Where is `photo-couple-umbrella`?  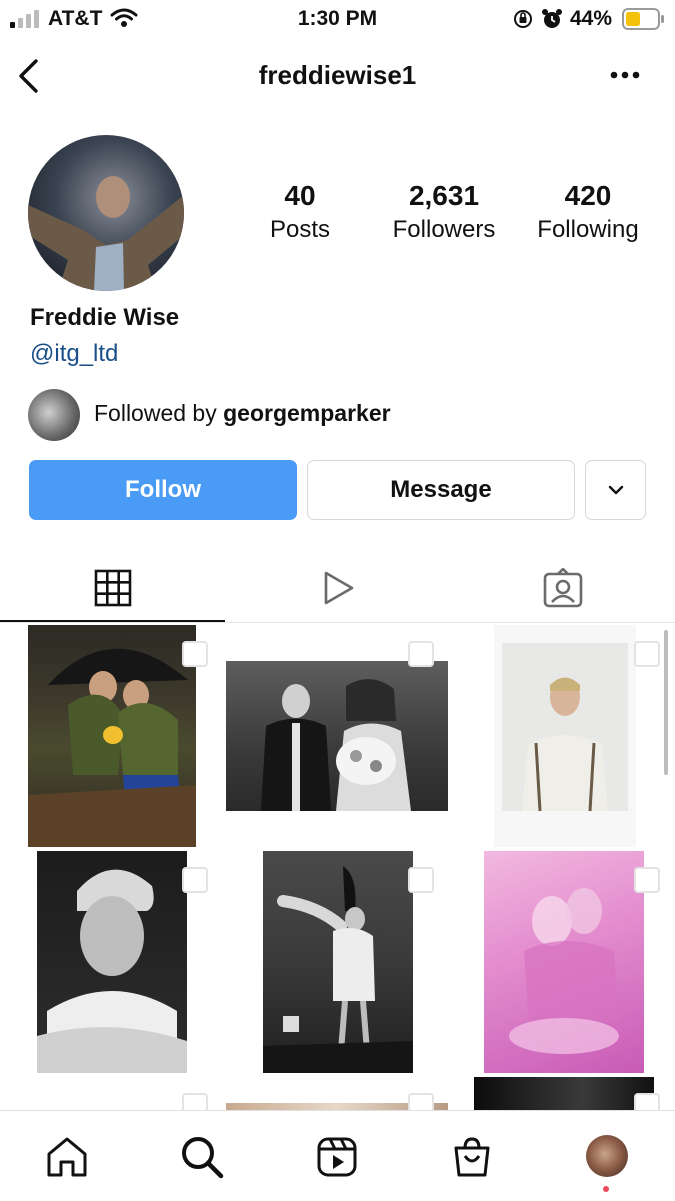
photo-couple-umbrella is located at coordinates (112, 736).